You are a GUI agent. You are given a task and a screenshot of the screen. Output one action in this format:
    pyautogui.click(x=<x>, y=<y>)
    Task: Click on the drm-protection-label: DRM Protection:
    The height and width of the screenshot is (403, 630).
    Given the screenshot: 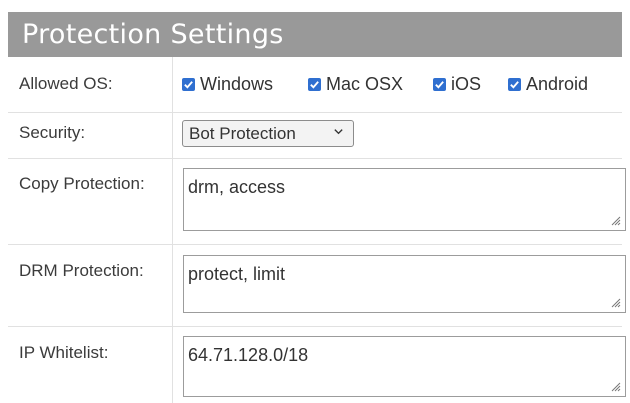 What is the action you would take?
    pyautogui.click(x=81, y=270)
    